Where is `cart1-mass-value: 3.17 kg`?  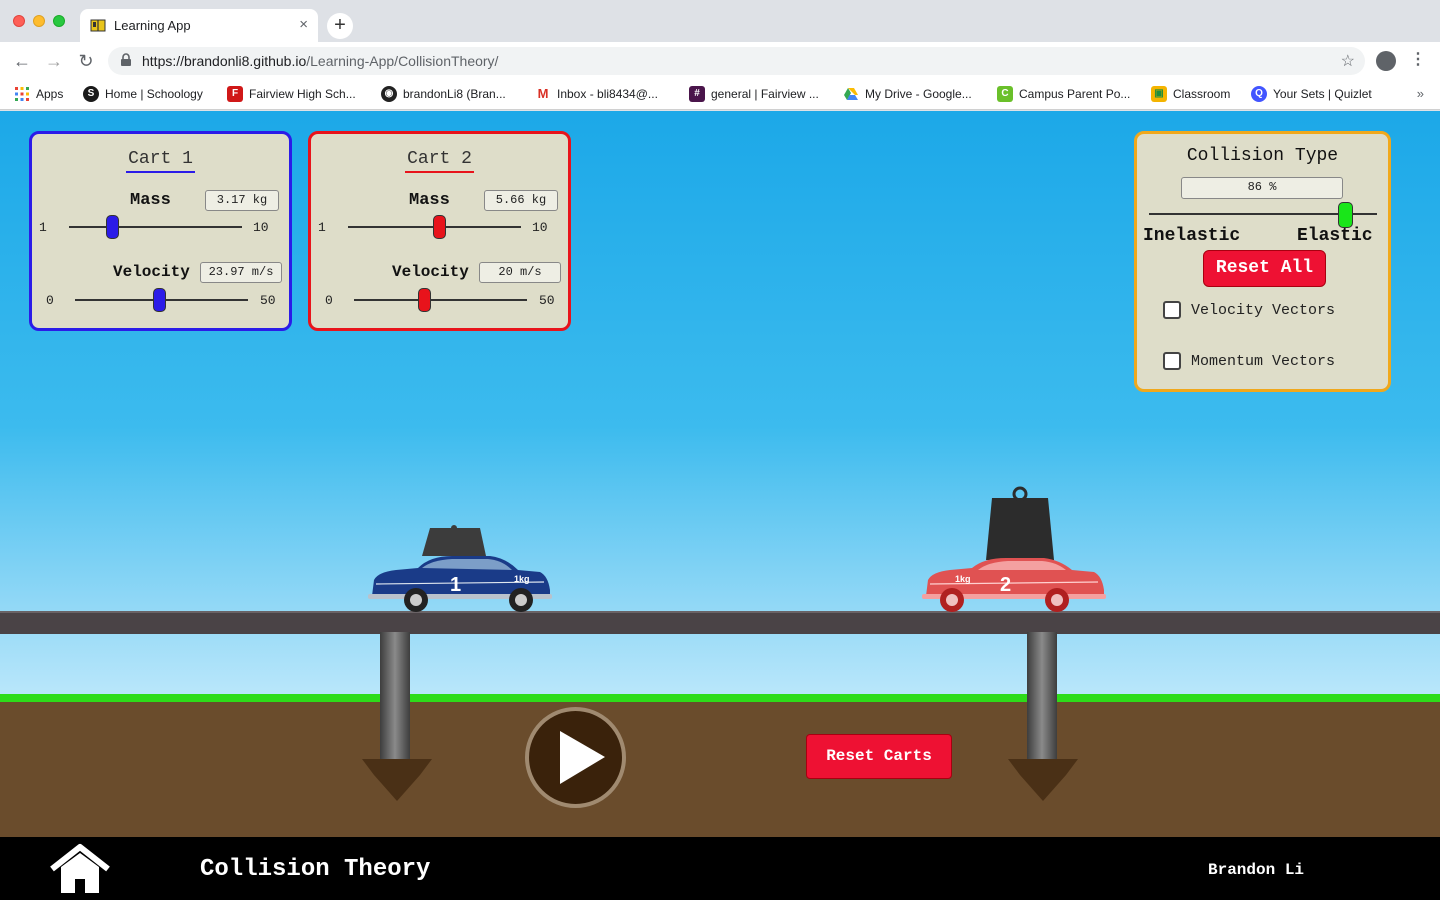
cart1-mass-value: 3.17 kg is located at coordinates (242, 200).